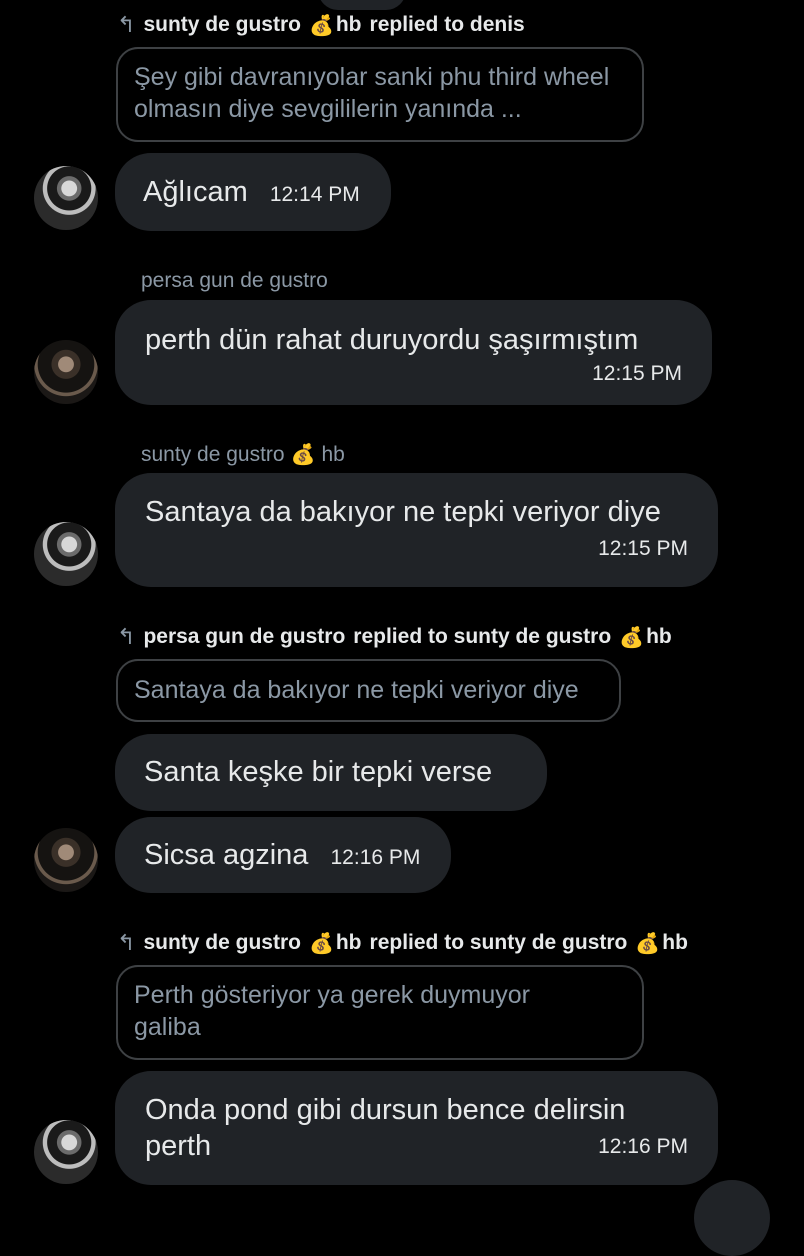 The height and width of the screenshot is (1256, 804). Describe the element at coordinates (403, 512) in the screenshot. I see `message-text: Santaya da bakıyor ne tepki veriyor diye` at that location.